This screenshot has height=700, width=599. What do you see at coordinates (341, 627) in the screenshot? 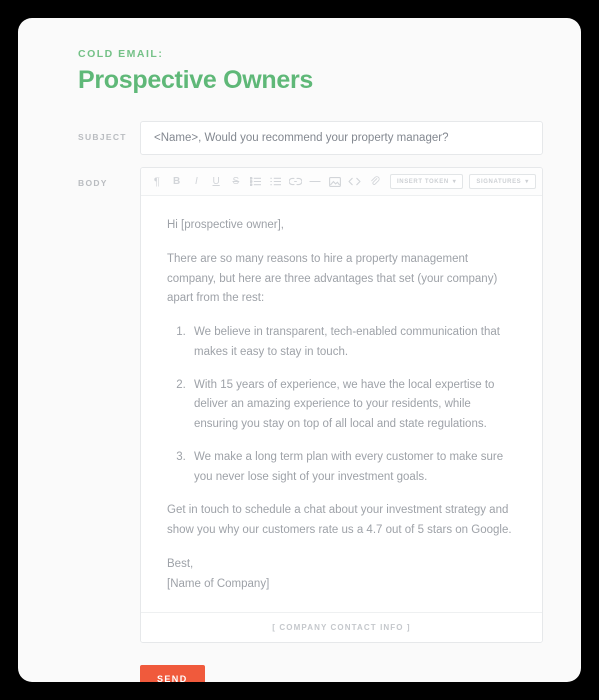
I see `company-contact-info-footer: [ COMPANY CONTACT INFO ]` at bounding box center [341, 627].